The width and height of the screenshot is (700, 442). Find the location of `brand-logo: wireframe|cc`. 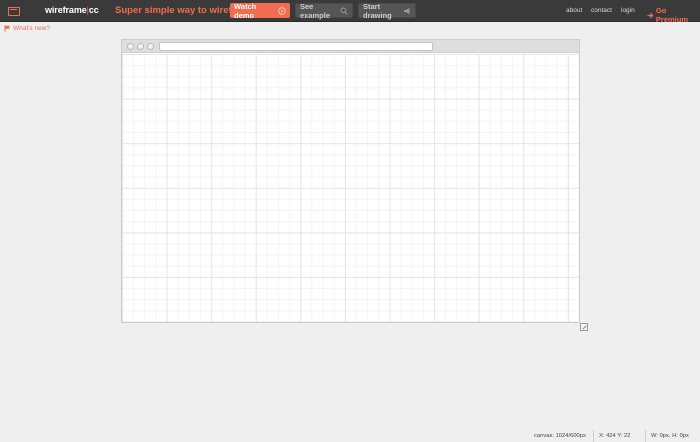

brand-logo: wireframe|cc is located at coordinates (72, 10).